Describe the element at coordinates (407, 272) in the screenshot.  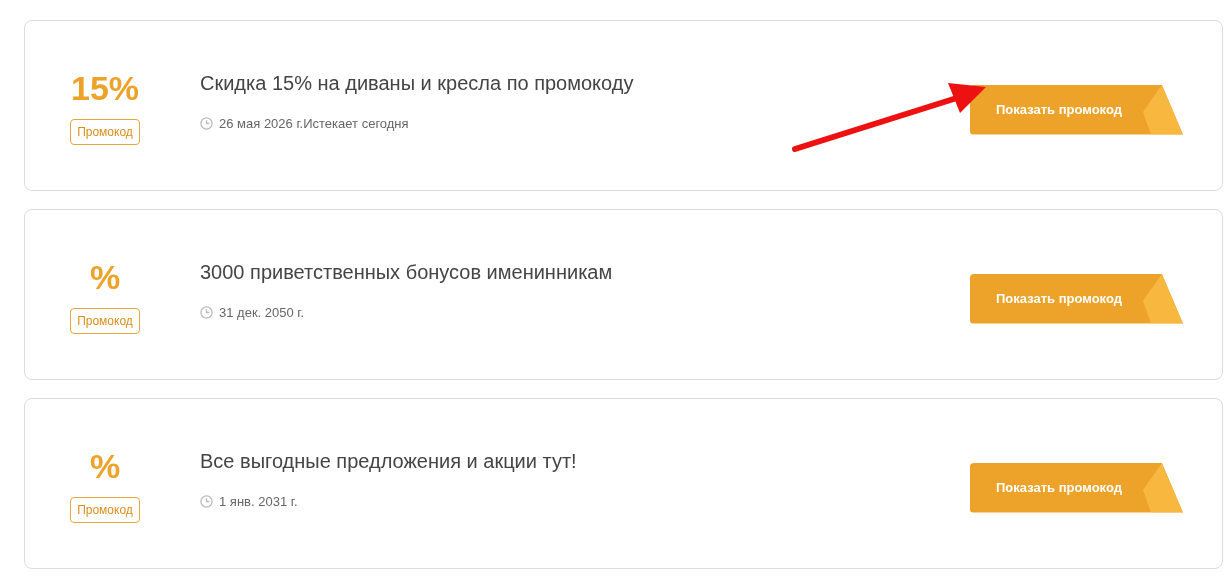
I see `offer-title: 3000 приветственных бонусов именинникам` at that location.